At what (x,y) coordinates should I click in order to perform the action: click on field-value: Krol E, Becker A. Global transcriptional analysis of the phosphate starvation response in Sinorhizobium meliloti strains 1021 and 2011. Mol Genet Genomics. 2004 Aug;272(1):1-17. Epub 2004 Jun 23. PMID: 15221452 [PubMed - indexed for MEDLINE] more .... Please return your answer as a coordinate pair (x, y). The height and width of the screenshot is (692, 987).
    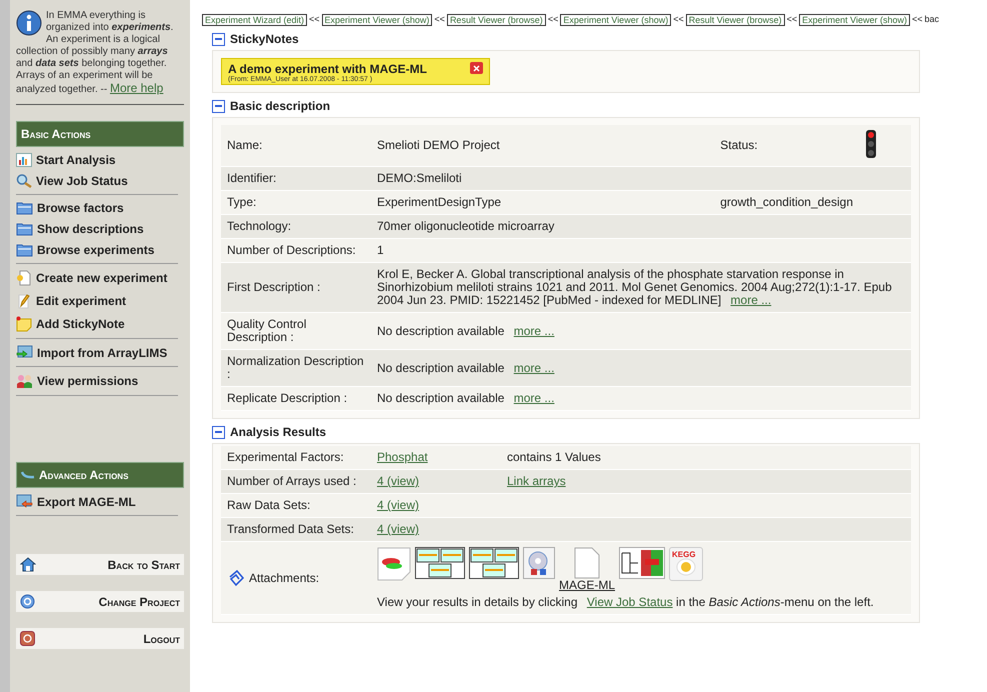
    Looking at the image, I should click on (641, 287).